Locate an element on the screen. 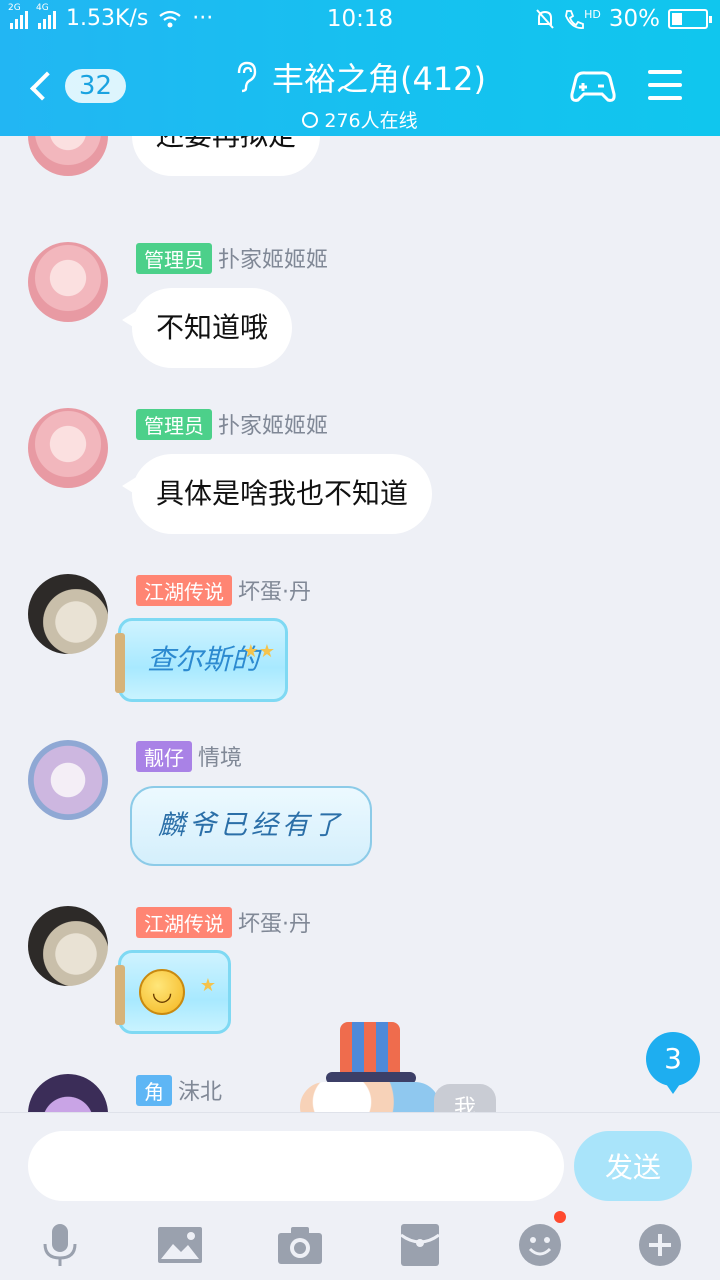  notification-dot is located at coordinates (560, 1217).